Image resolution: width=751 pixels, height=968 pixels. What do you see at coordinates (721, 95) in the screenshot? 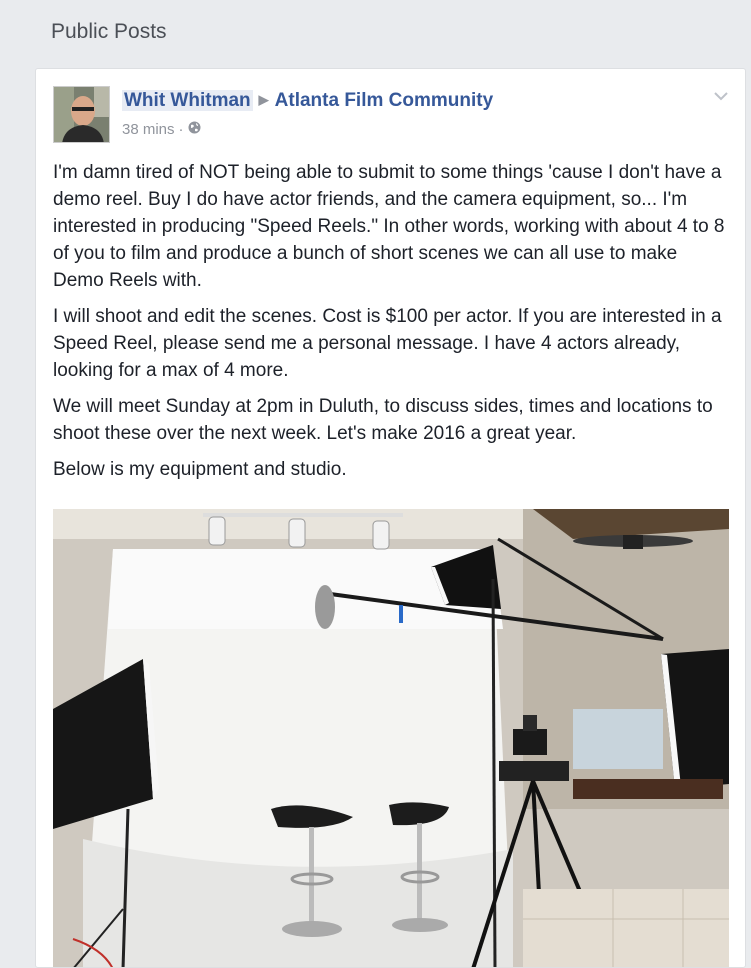
I see `chevron-down-icon` at bounding box center [721, 95].